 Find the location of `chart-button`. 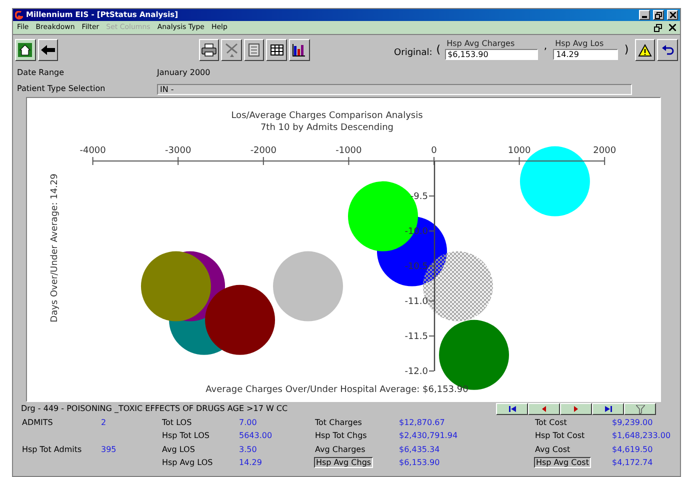

chart-button is located at coordinates (299, 50).